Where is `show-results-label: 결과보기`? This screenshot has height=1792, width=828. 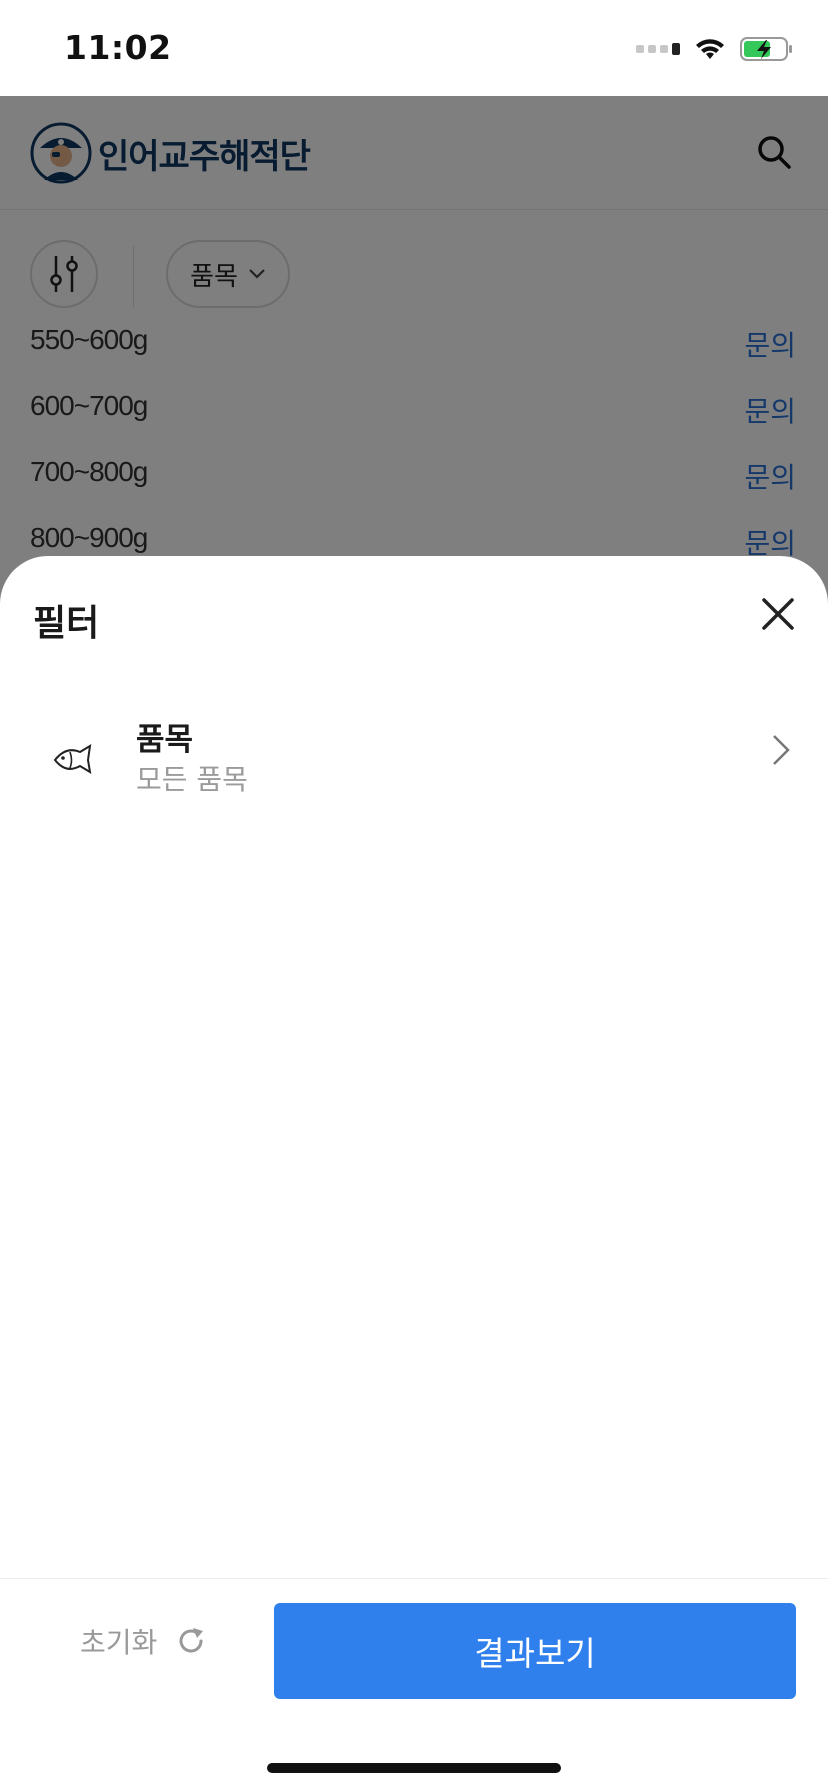 show-results-label: 결과보기 is located at coordinates (535, 1653).